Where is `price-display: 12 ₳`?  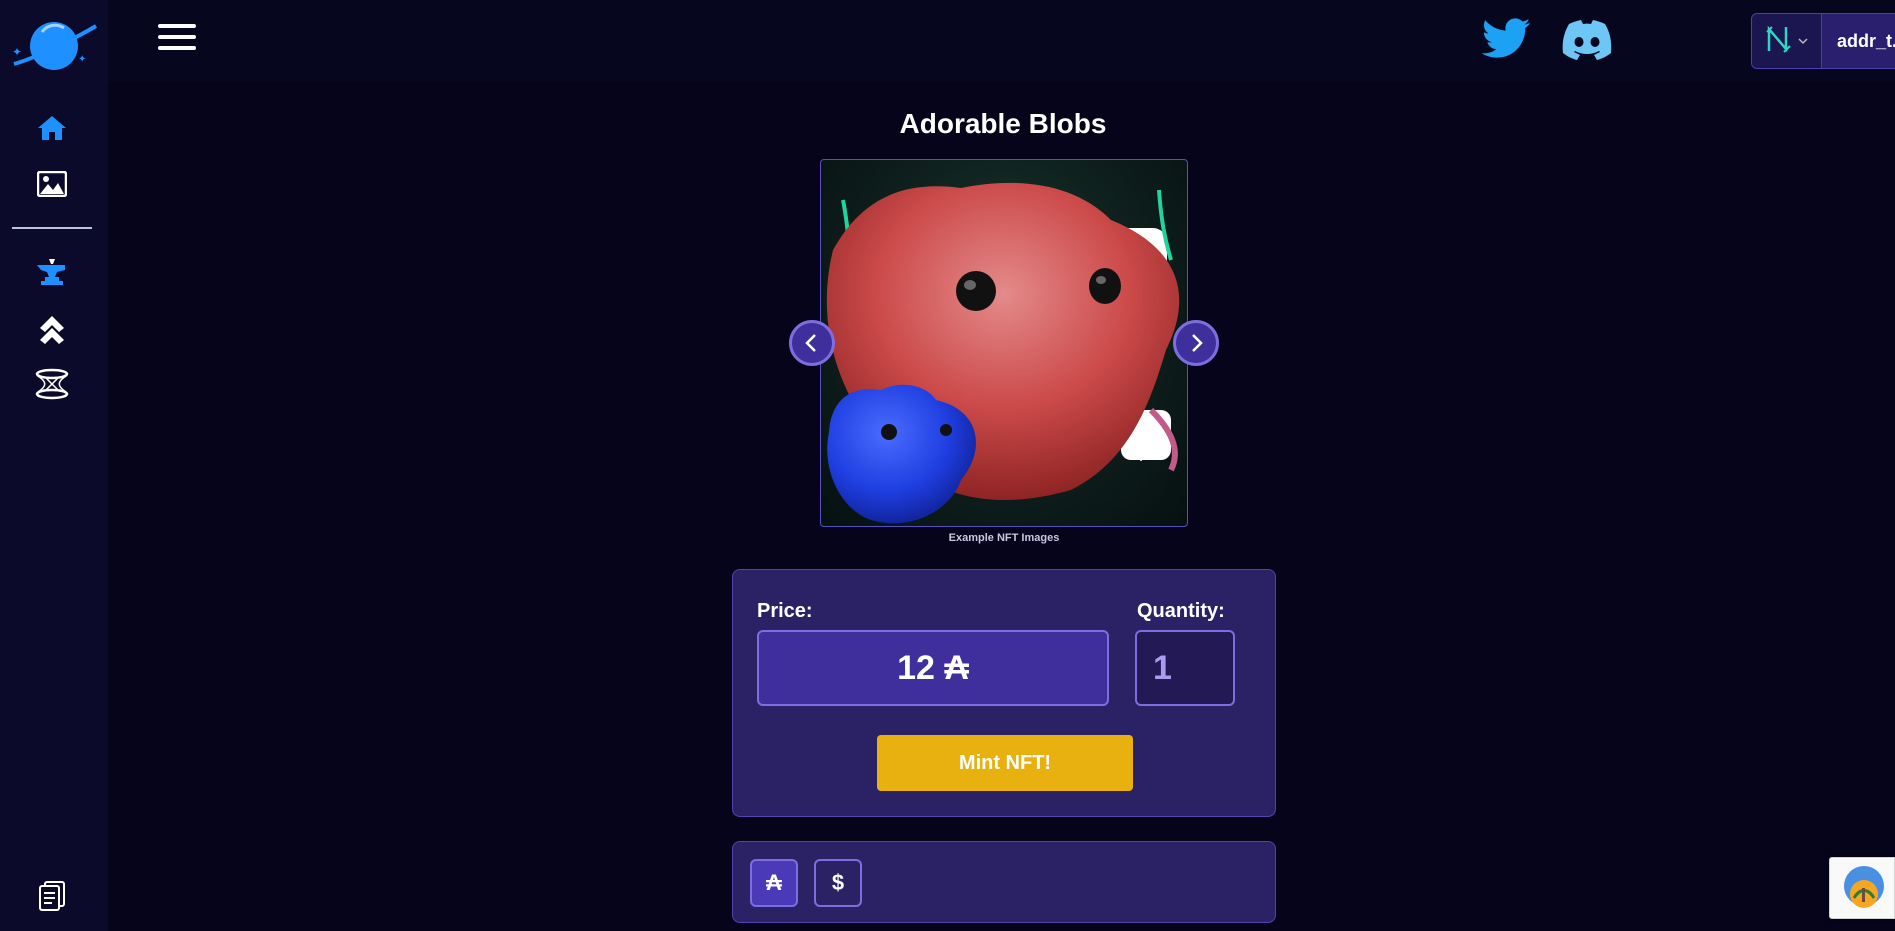 price-display: 12 ₳ is located at coordinates (933, 668).